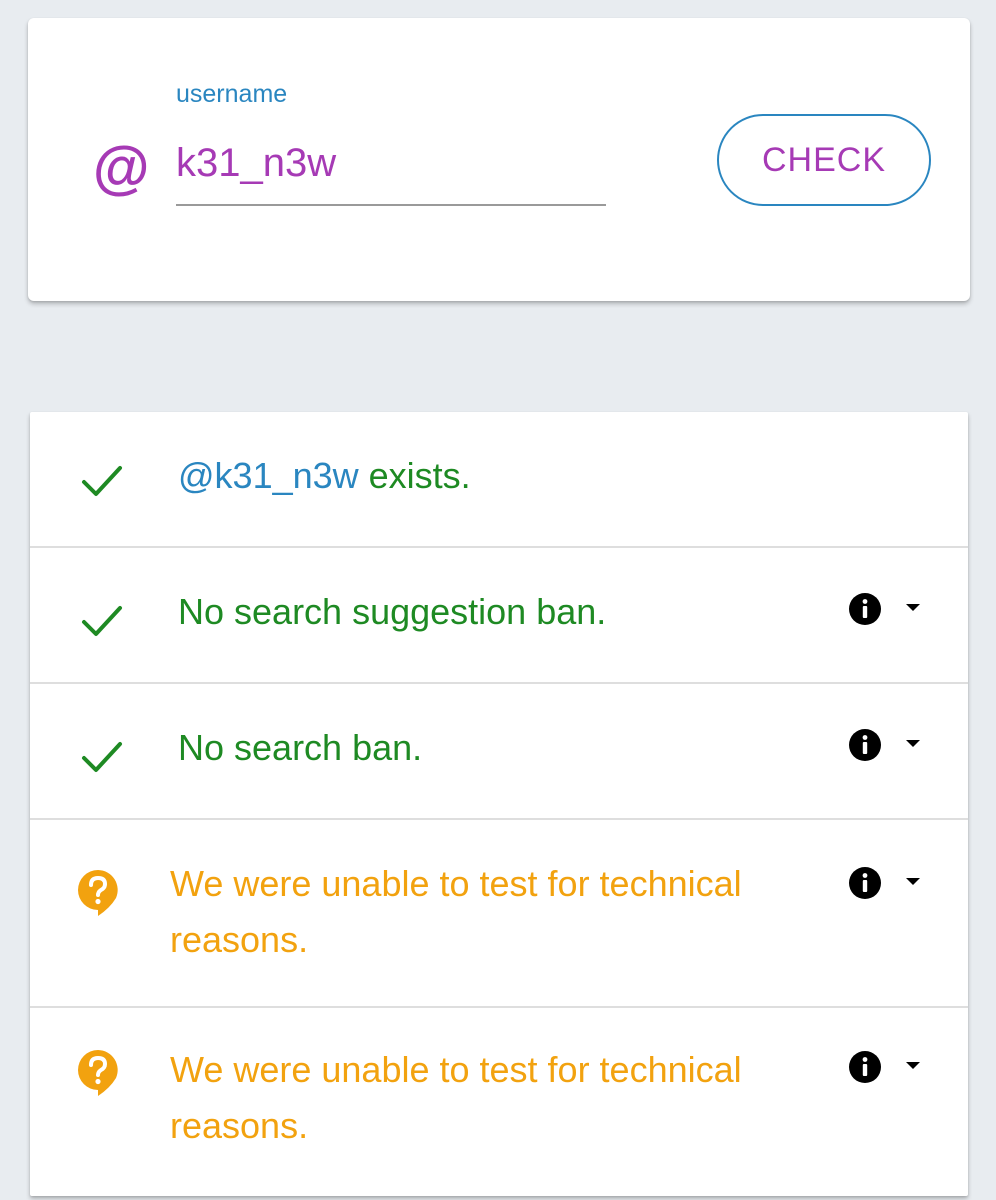  I want to click on exists-text: exists., so click(414, 475).